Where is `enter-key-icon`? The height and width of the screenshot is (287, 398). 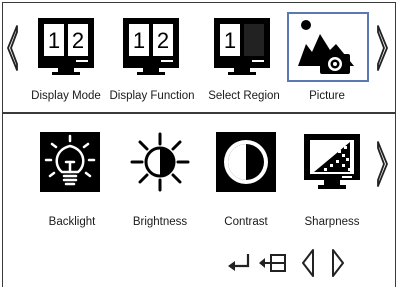 enter-key-icon is located at coordinates (239, 263).